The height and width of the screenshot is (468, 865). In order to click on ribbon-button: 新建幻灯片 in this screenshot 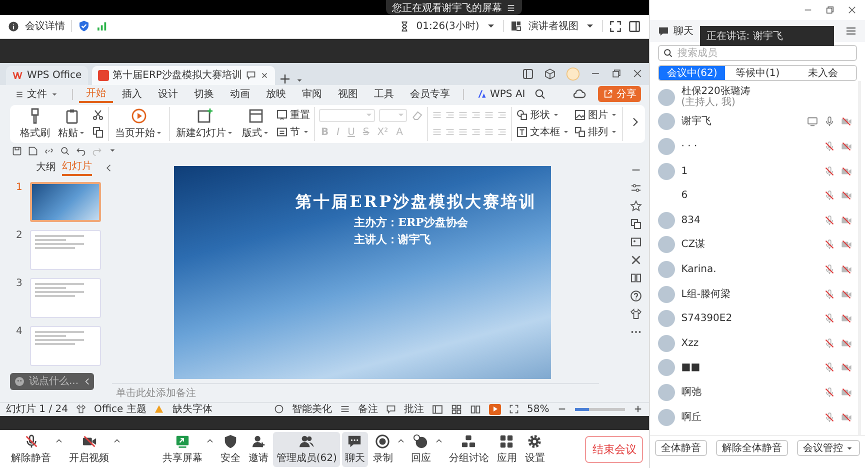, I will do `click(205, 124)`.